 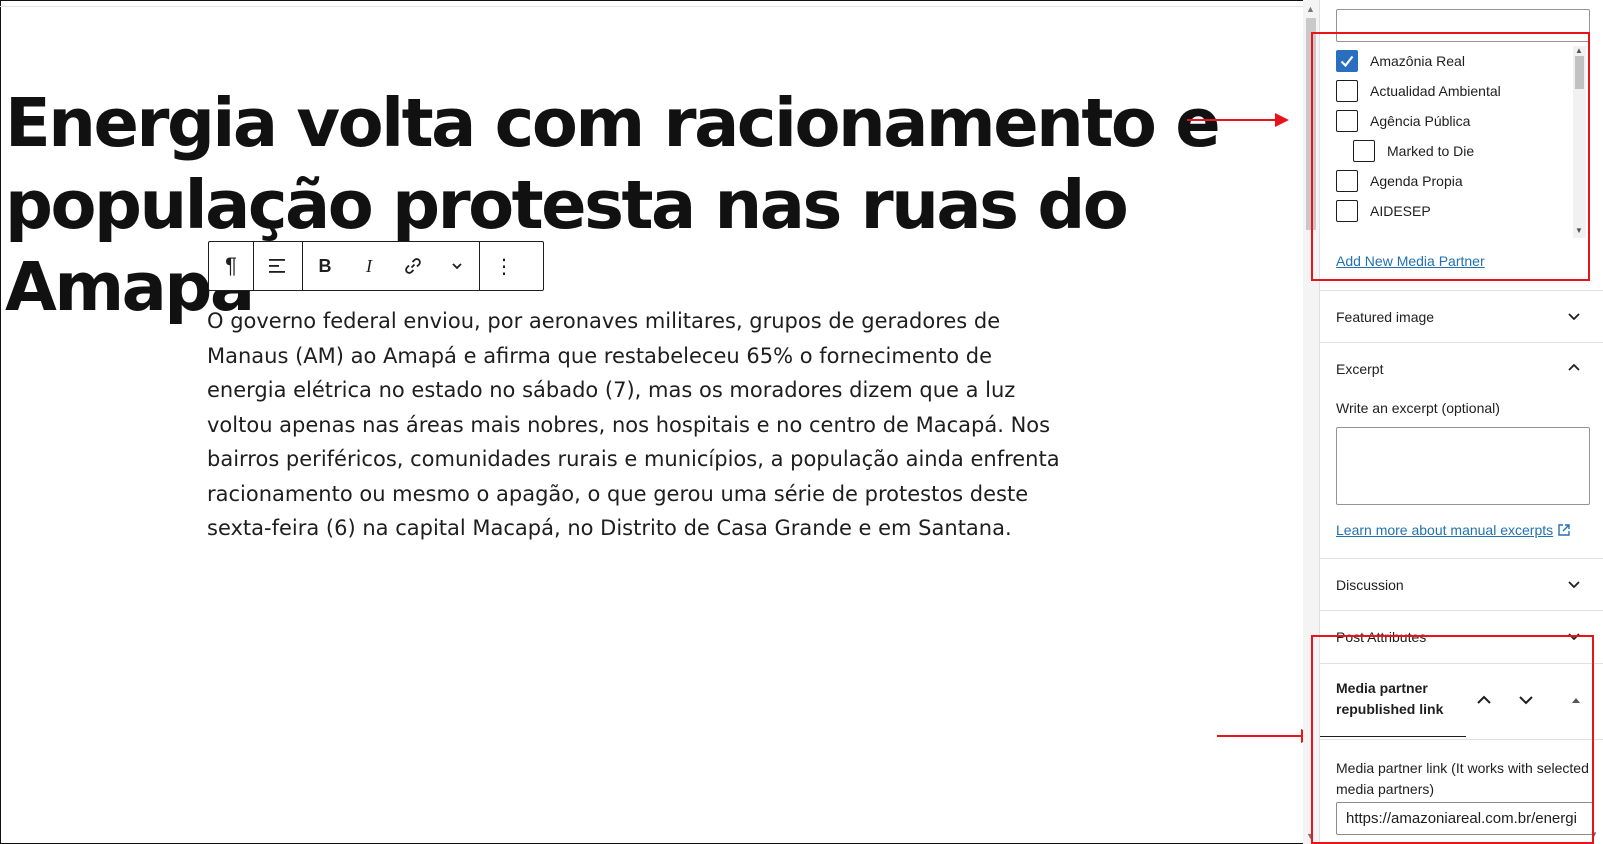 I want to click on panel-title: Excerpt, so click(x=1360, y=368).